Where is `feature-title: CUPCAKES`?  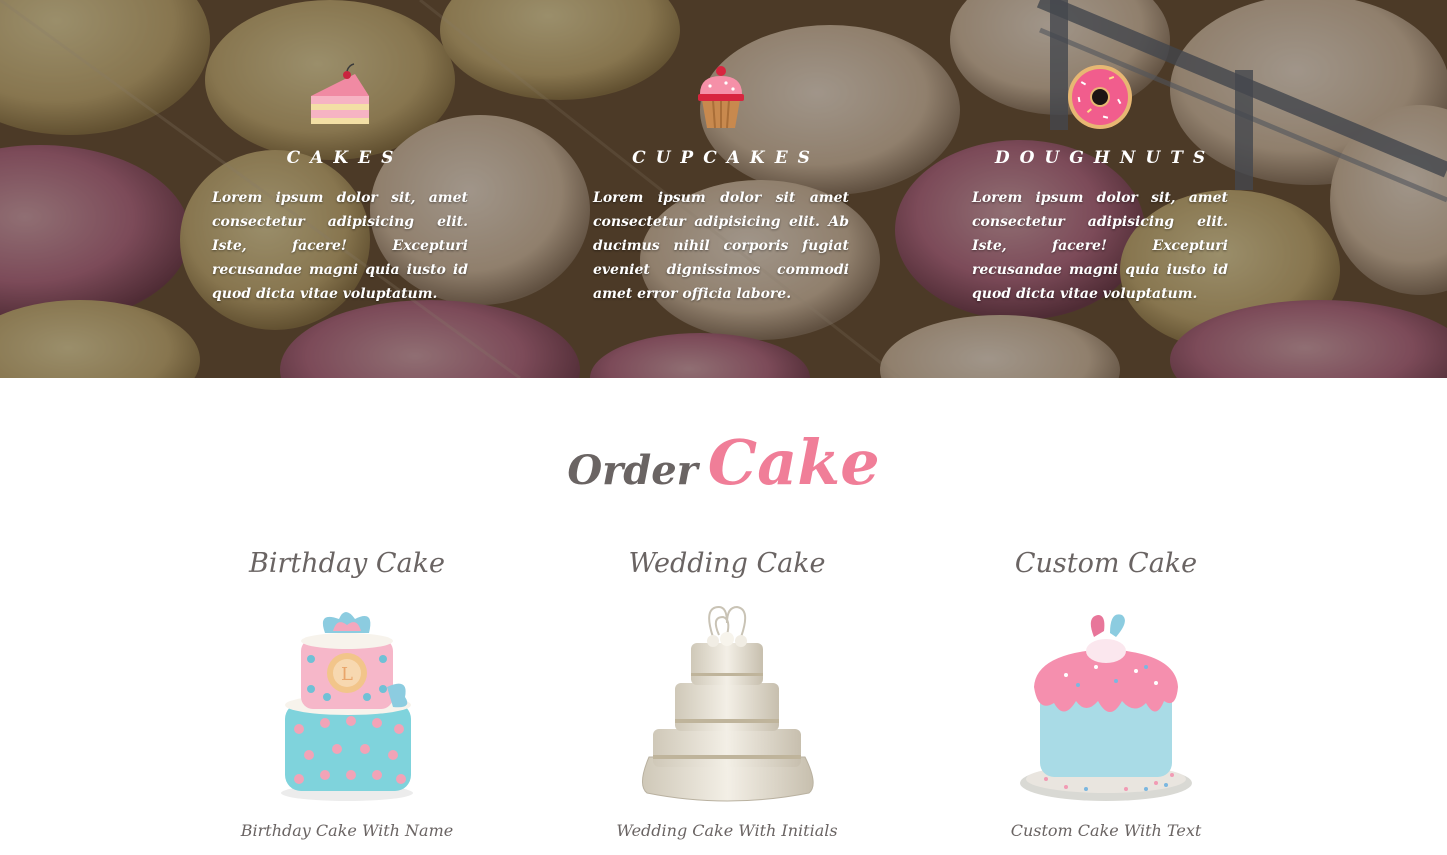
feature-title: CUPCAKES is located at coordinates (726, 158).